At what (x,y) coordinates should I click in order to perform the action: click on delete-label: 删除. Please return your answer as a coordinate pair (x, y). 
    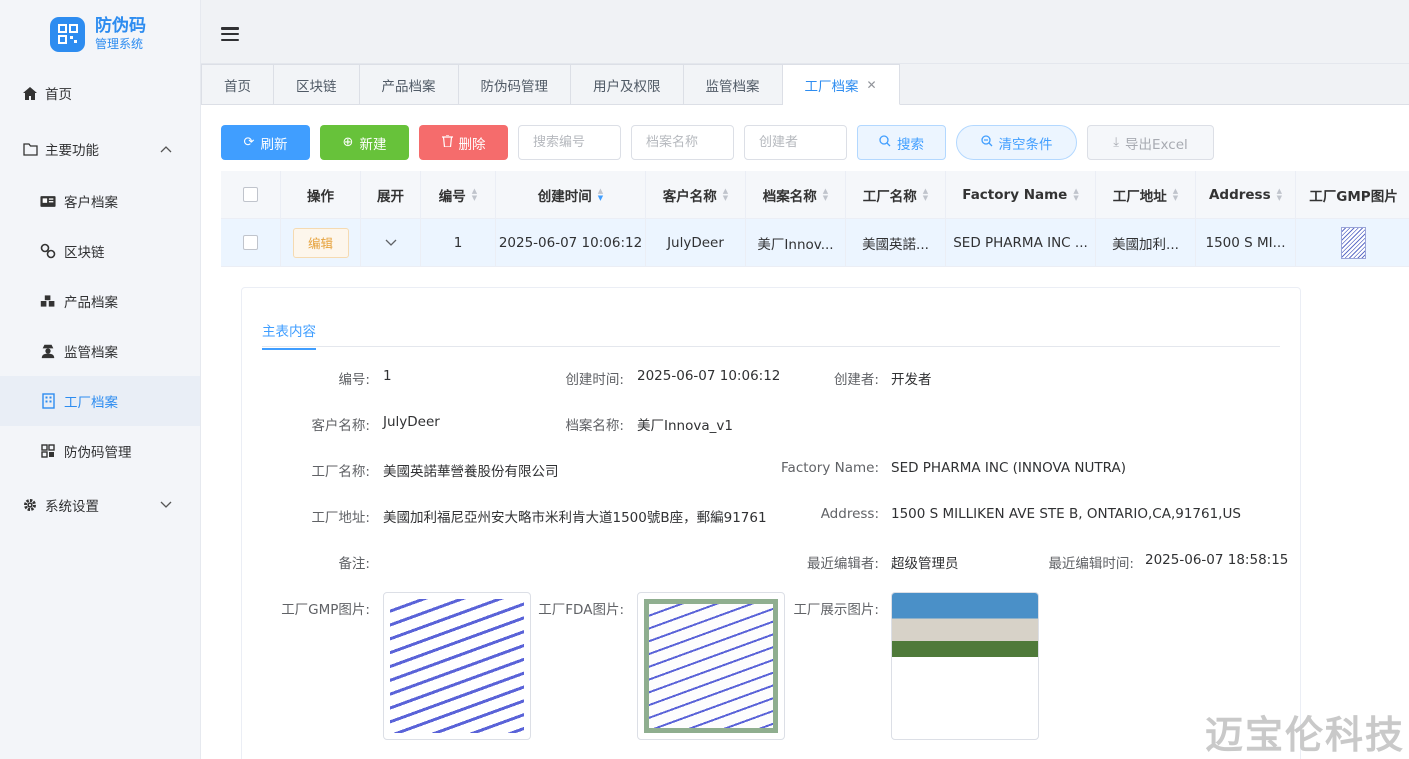
    Looking at the image, I should click on (472, 144).